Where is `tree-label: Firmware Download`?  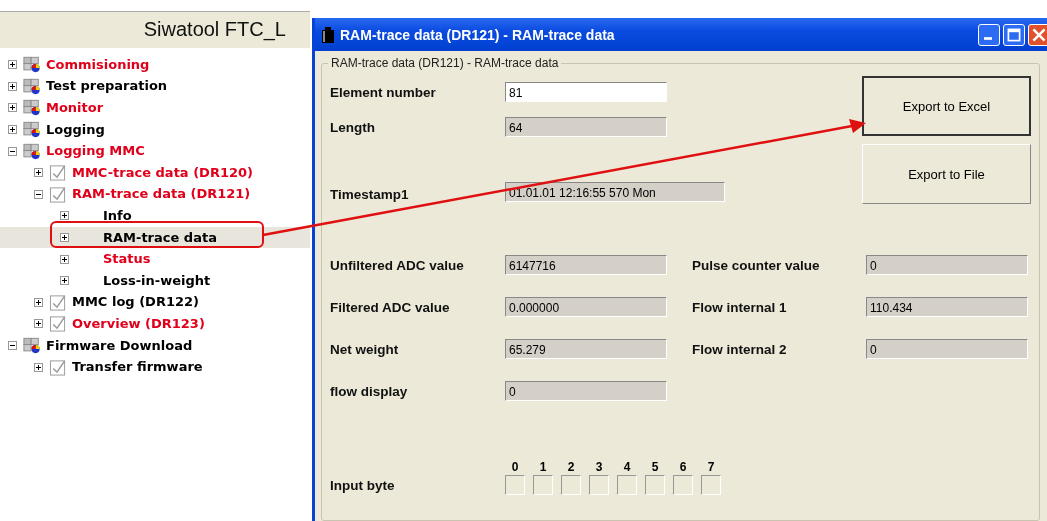
tree-label: Firmware Download is located at coordinates (119, 345).